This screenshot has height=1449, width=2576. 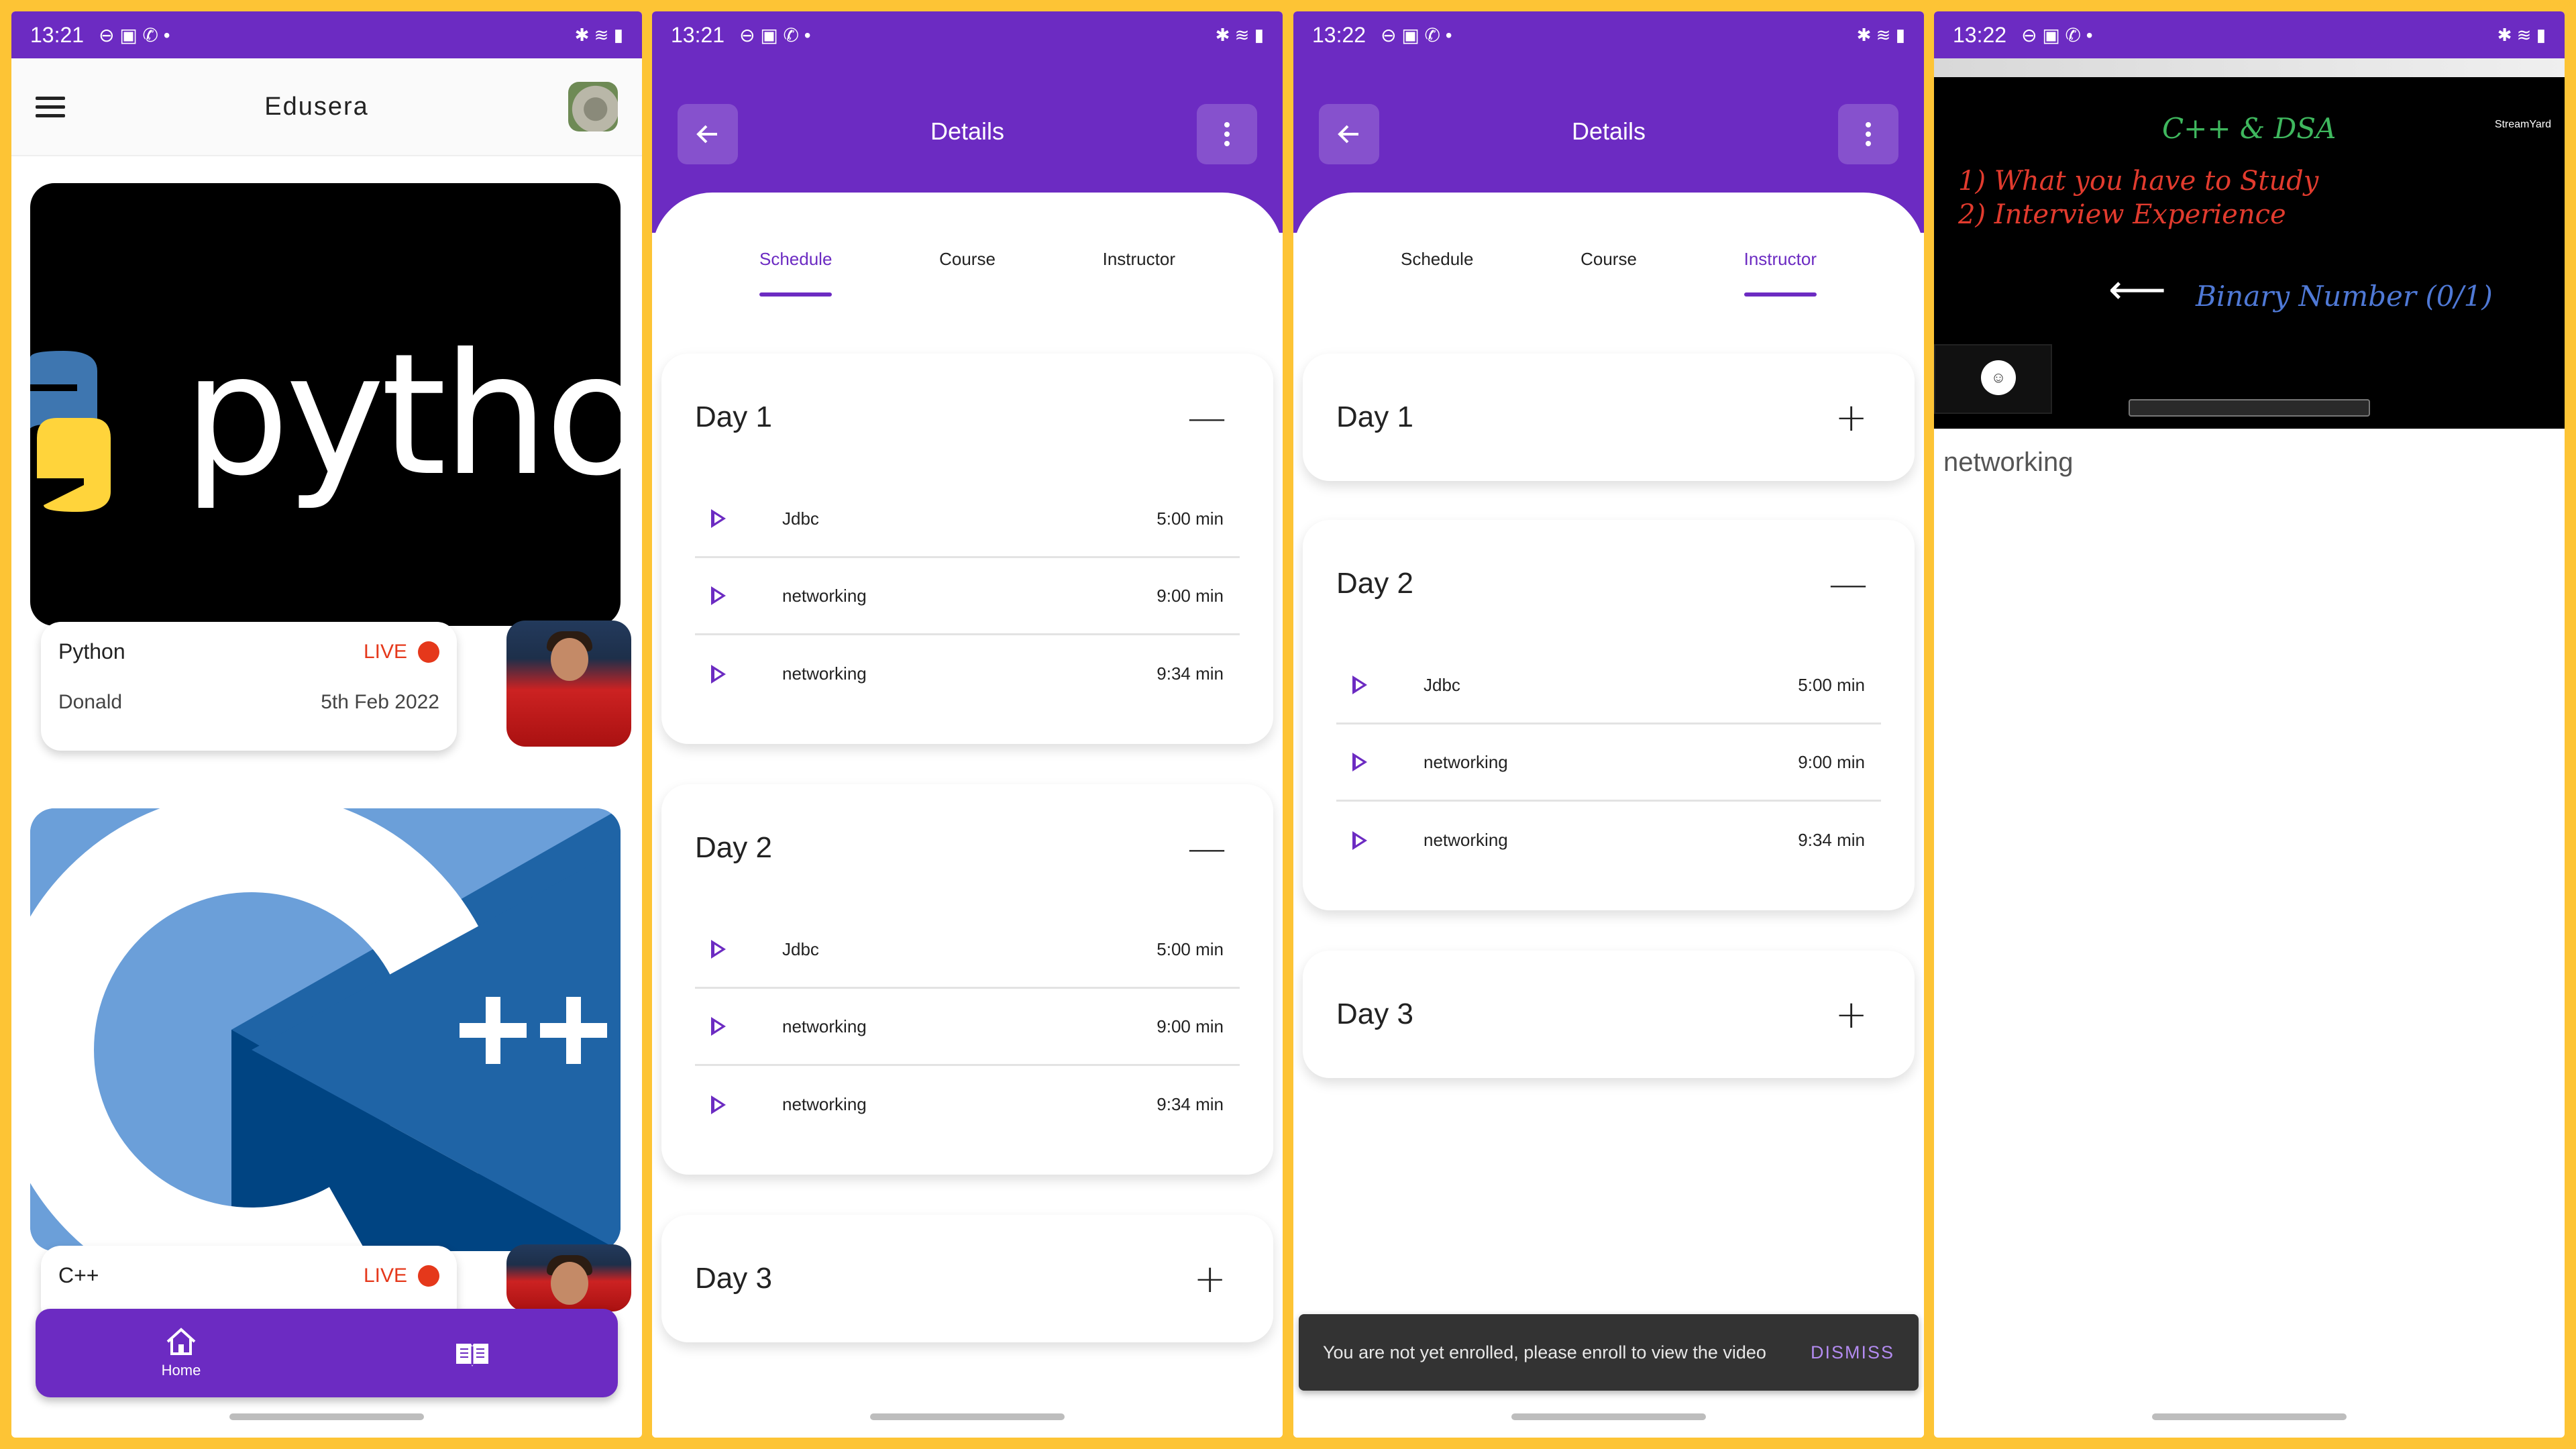 I want to click on drawing-tools-bar, so click(x=2249, y=408).